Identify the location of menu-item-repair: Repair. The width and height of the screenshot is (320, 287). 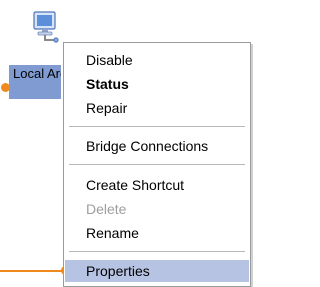
(157, 108).